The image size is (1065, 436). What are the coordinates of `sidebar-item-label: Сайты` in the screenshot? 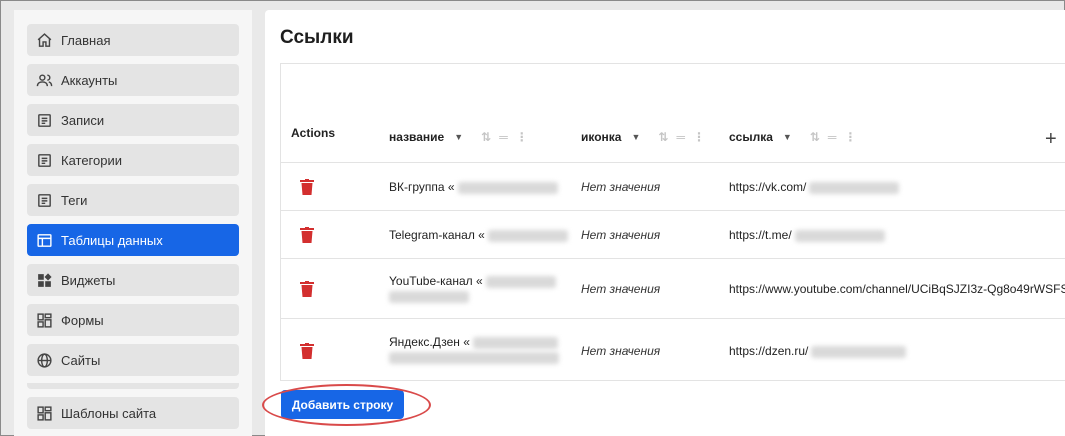 It's located at (81, 360).